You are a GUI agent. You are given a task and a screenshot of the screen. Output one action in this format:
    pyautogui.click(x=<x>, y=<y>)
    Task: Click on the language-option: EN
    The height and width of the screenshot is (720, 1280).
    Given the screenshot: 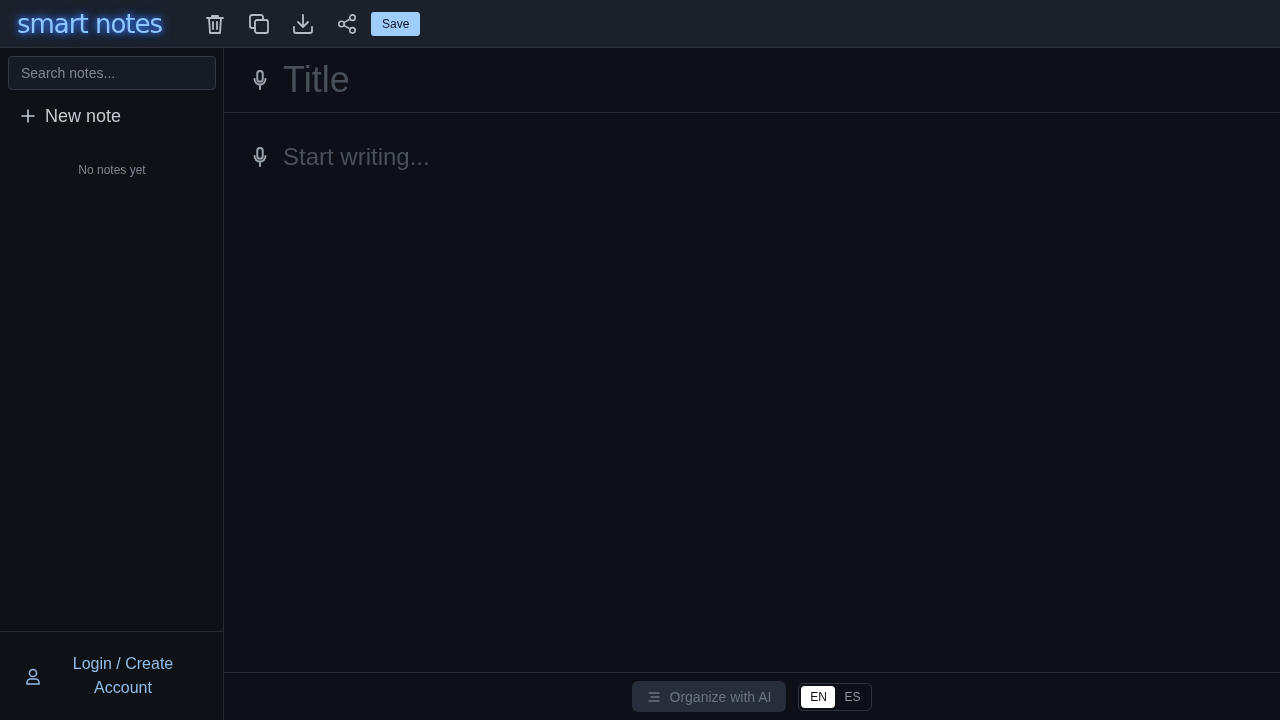 What is the action you would take?
    pyautogui.click(x=818, y=696)
    